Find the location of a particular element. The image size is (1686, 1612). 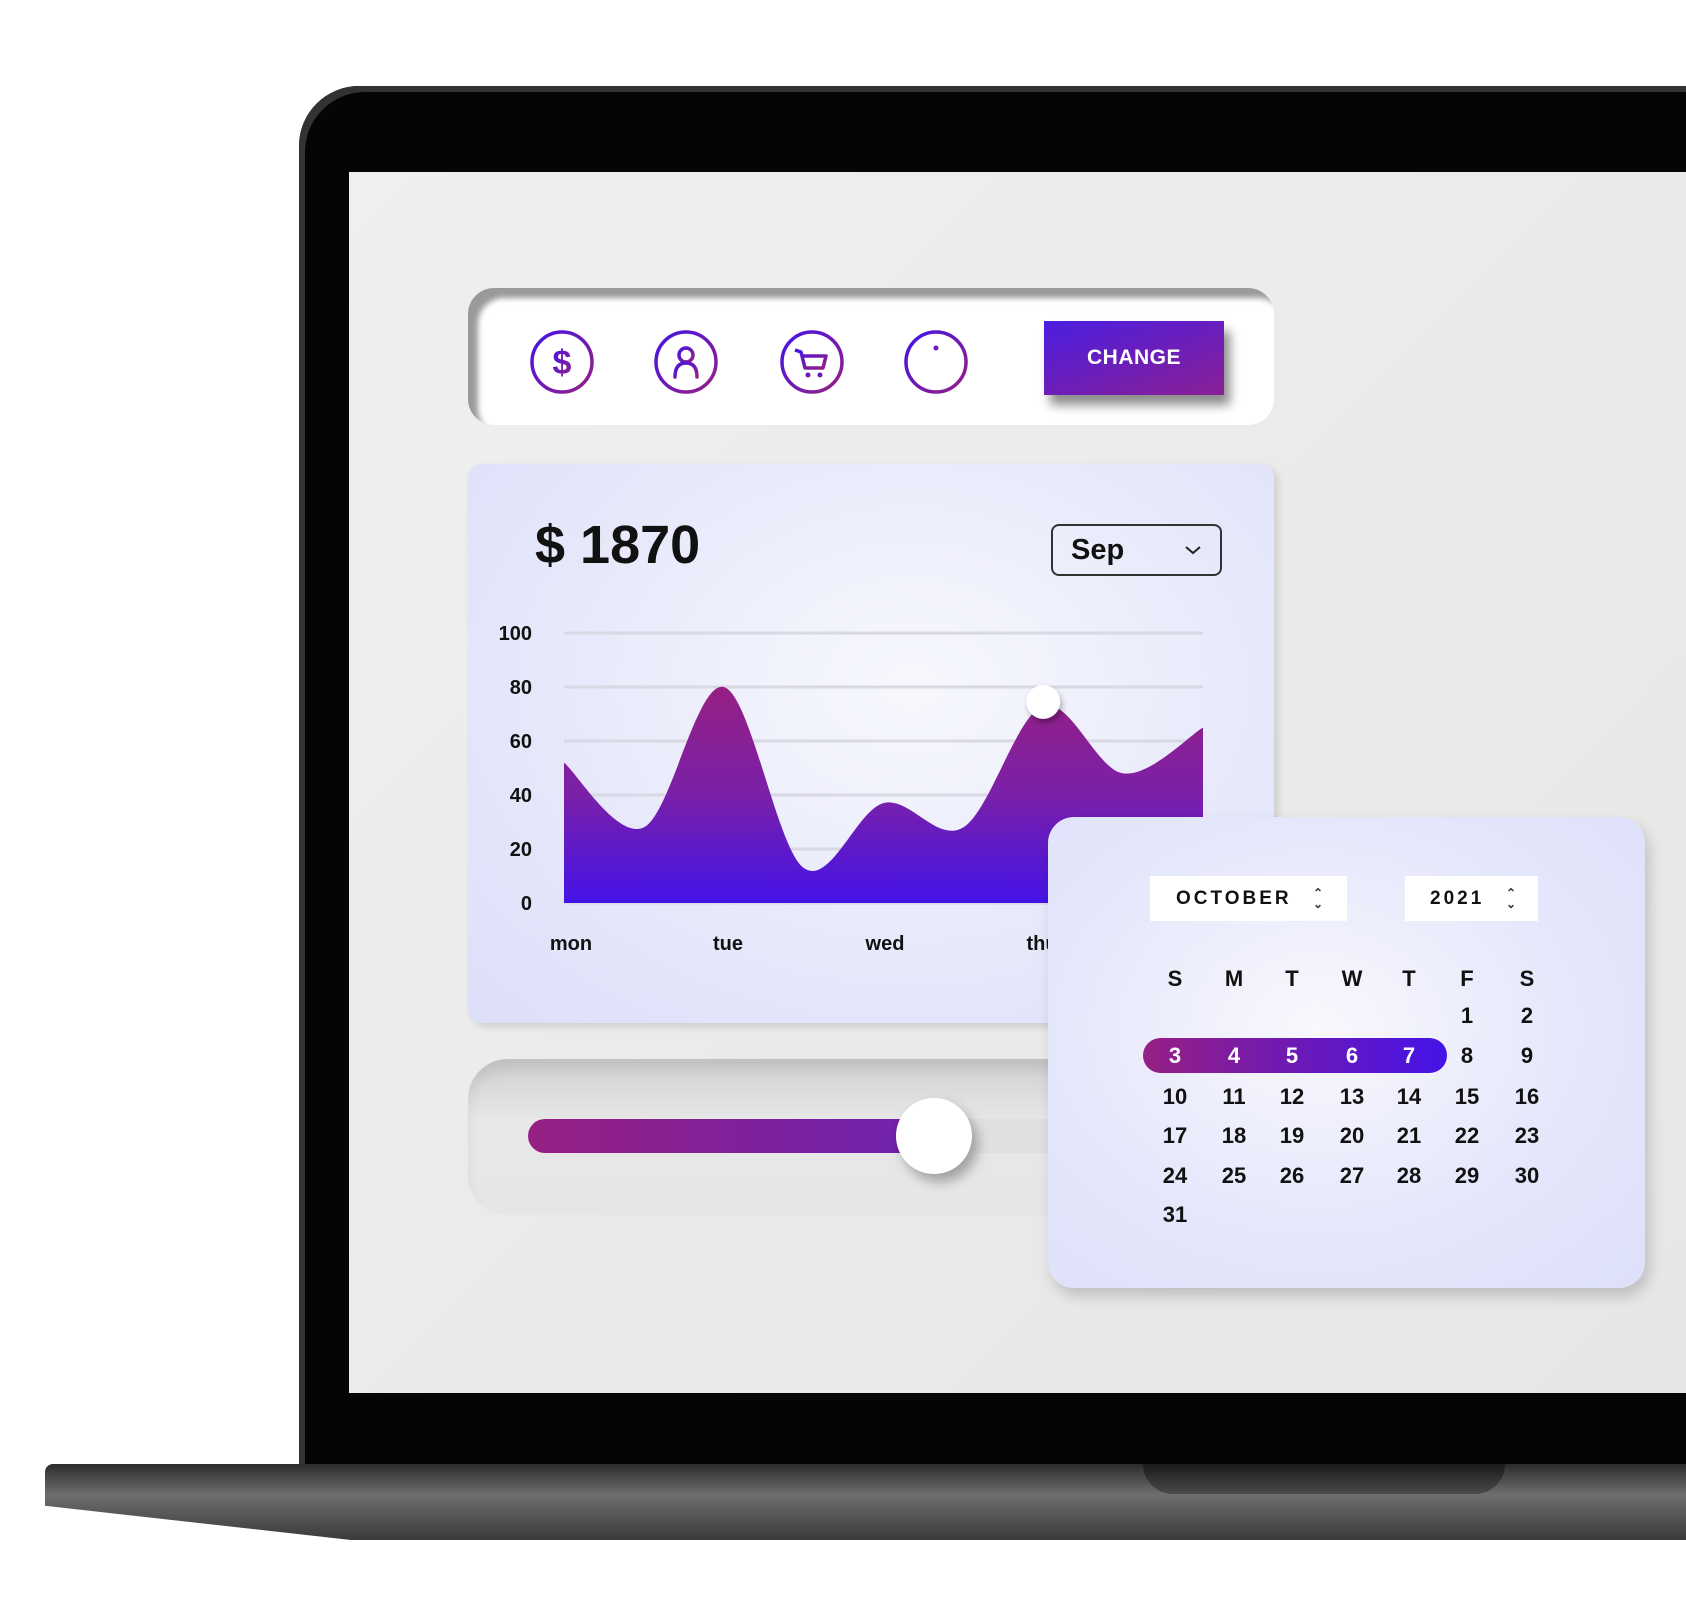

weekday-header: W is located at coordinates (1352, 978).